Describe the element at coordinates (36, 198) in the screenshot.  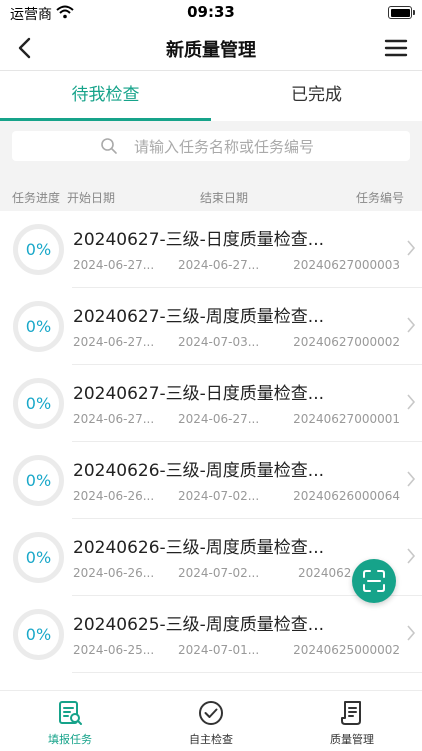
I see `header-progress: 任务进度` at that location.